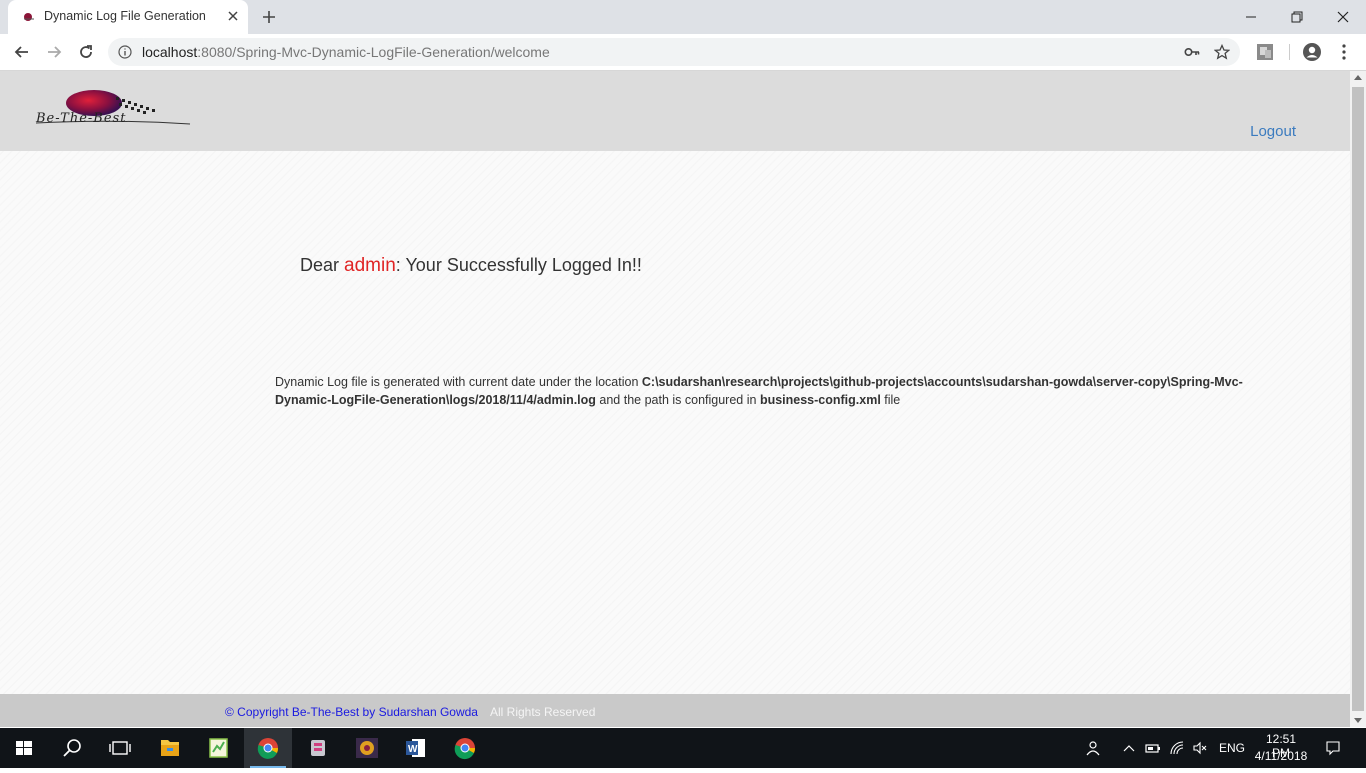 This screenshot has width=1366, height=773. What do you see at coordinates (72, 748) in the screenshot?
I see `search-icon` at bounding box center [72, 748].